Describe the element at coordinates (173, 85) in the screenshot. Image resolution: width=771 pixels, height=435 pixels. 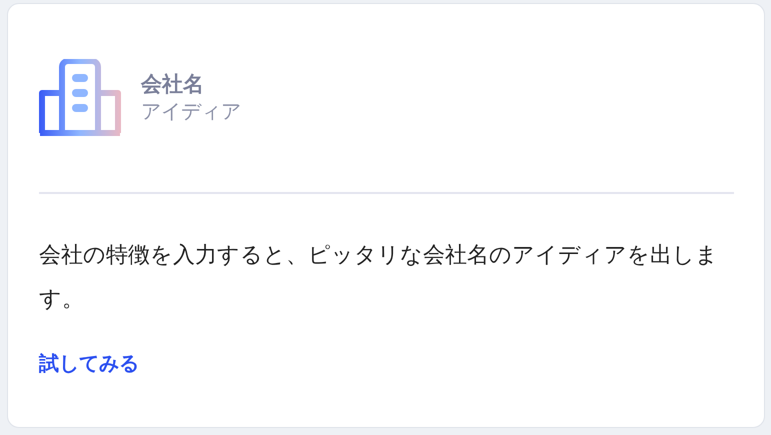
I see `card-title: 会社名` at that location.